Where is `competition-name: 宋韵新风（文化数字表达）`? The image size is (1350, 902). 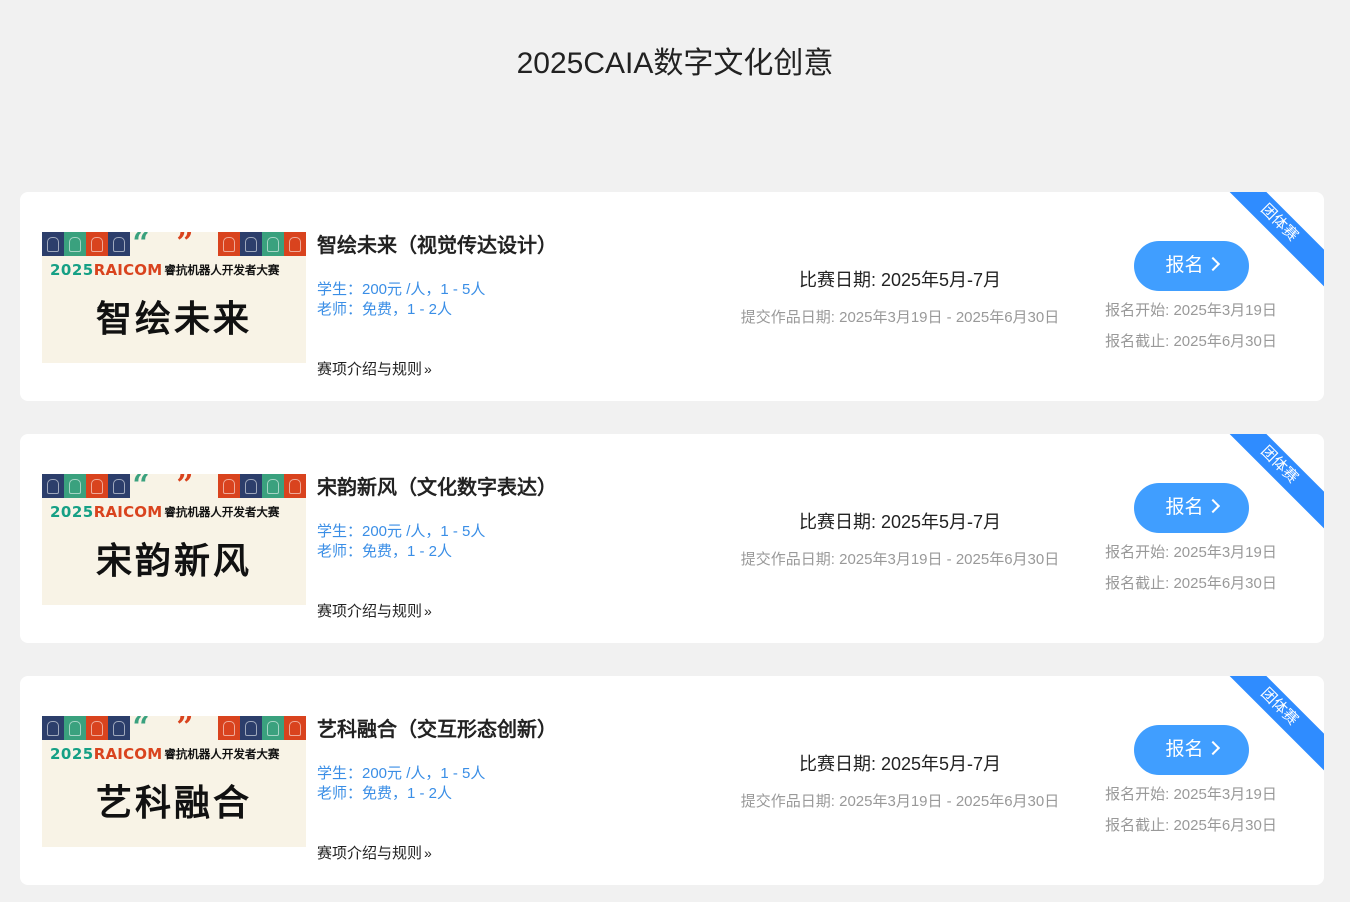
competition-name: 宋韵新风（文化数字表达） is located at coordinates (437, 488).